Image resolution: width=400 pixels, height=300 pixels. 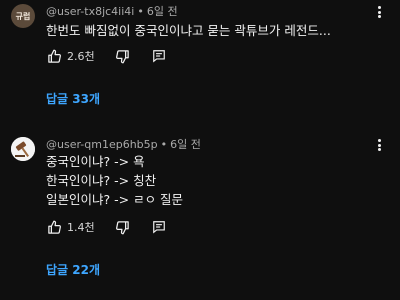 I want to click on avatar: 규럽, so click(x=23, y=16).